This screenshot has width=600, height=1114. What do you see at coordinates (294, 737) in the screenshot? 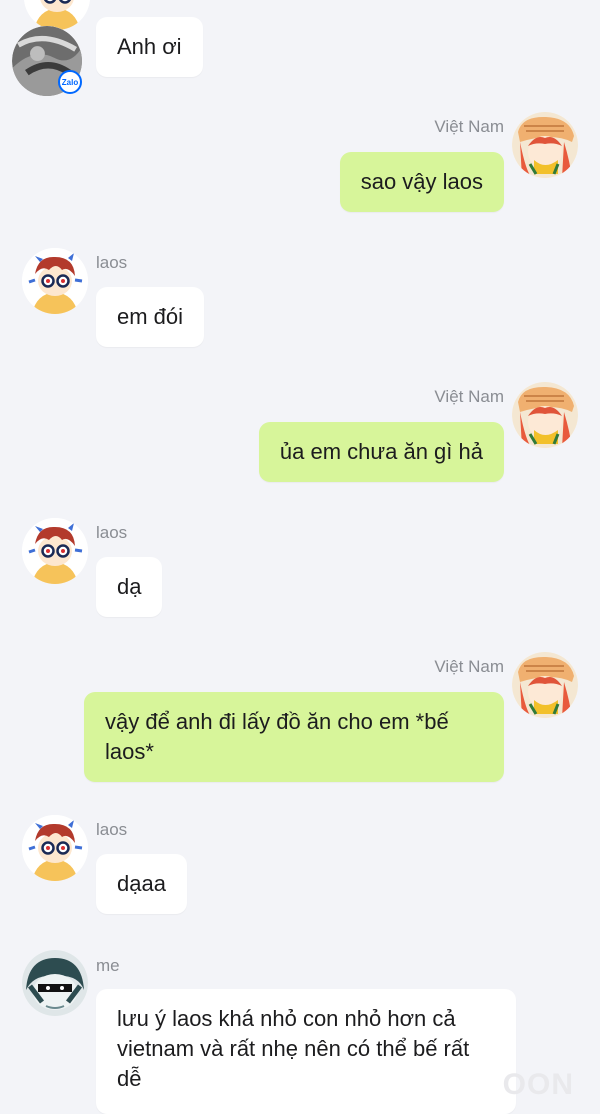
I see `message-bubble-outgoing: vậy để anh đi lấy đồ ăn cho em *bế laos*` at bounding box center [294, 737].